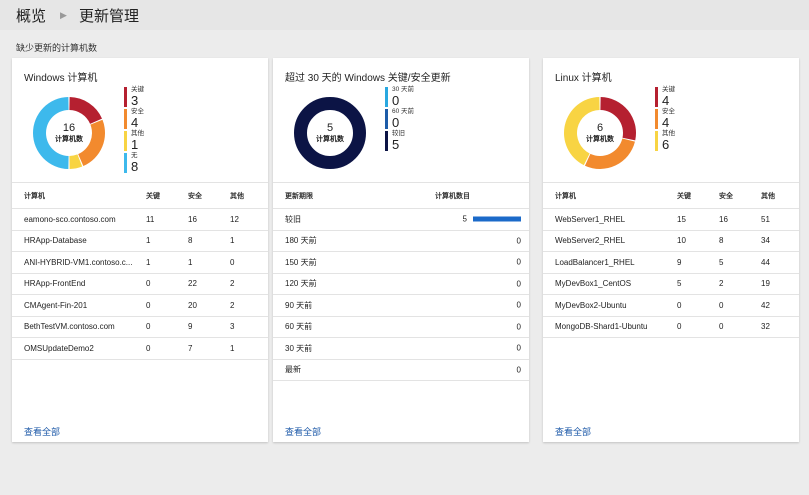  Describe the element at coordinates (63, 14) in the screenshot. I see `chevron-right-icon: ▶` at that location.